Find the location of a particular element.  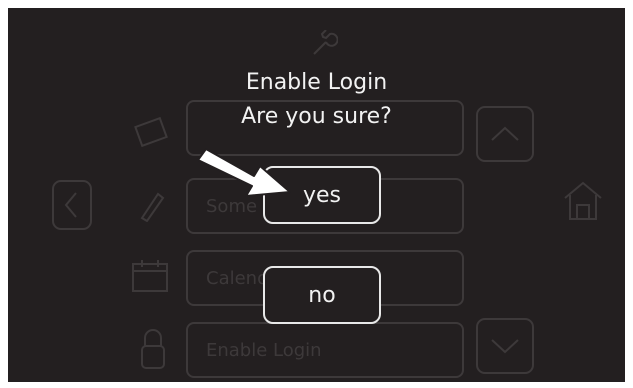

home-icon is located at coordinates (583, 200).